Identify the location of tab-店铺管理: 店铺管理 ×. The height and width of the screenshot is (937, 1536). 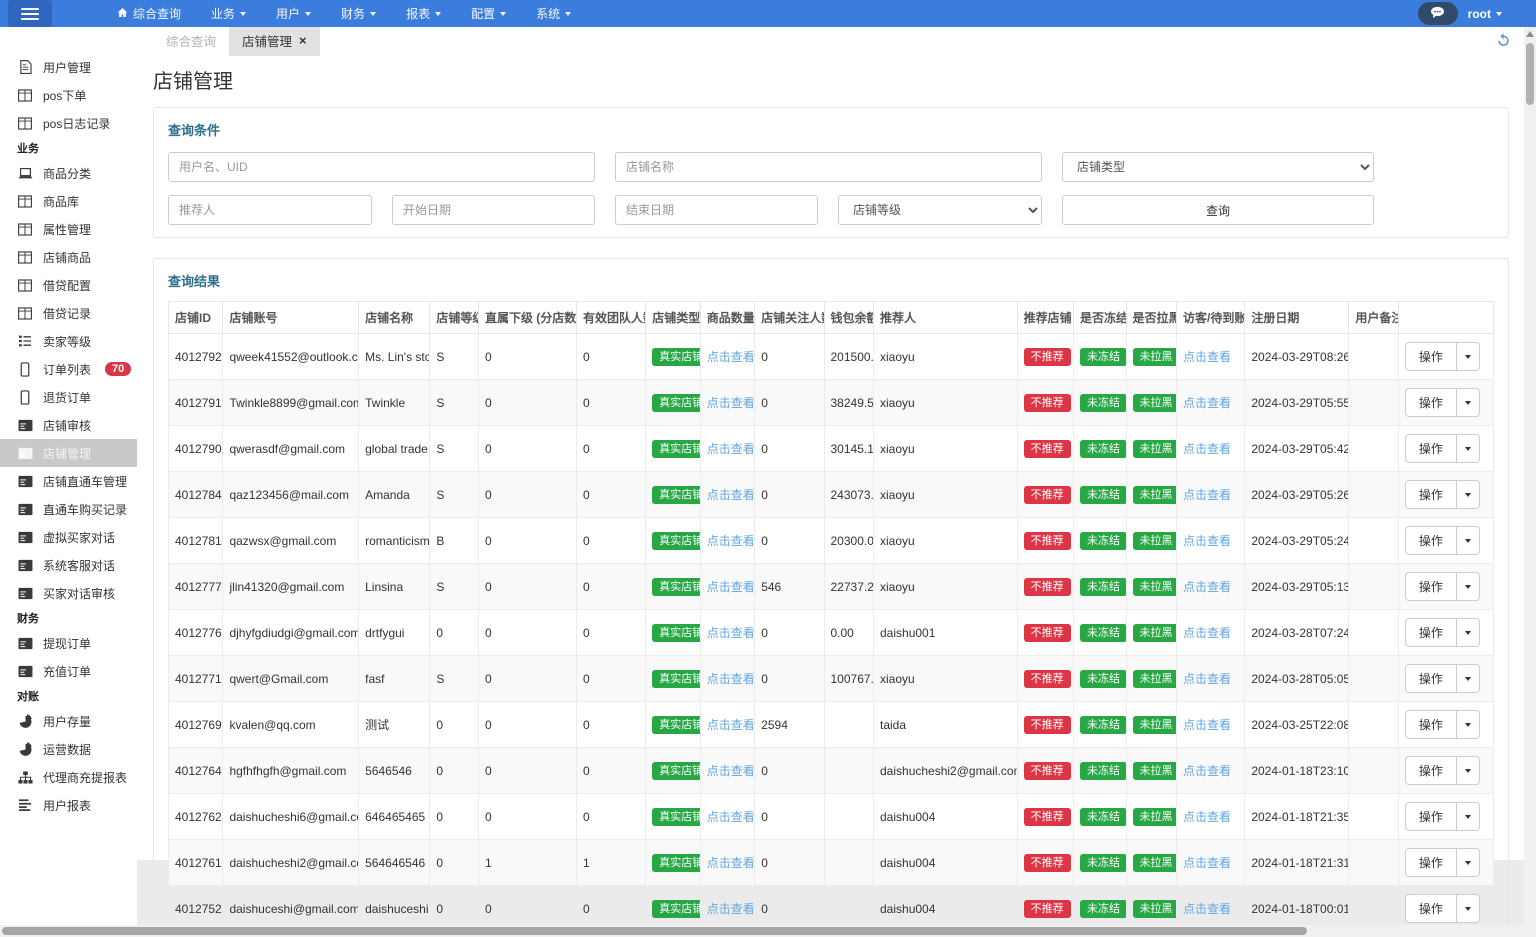
(274, 40).